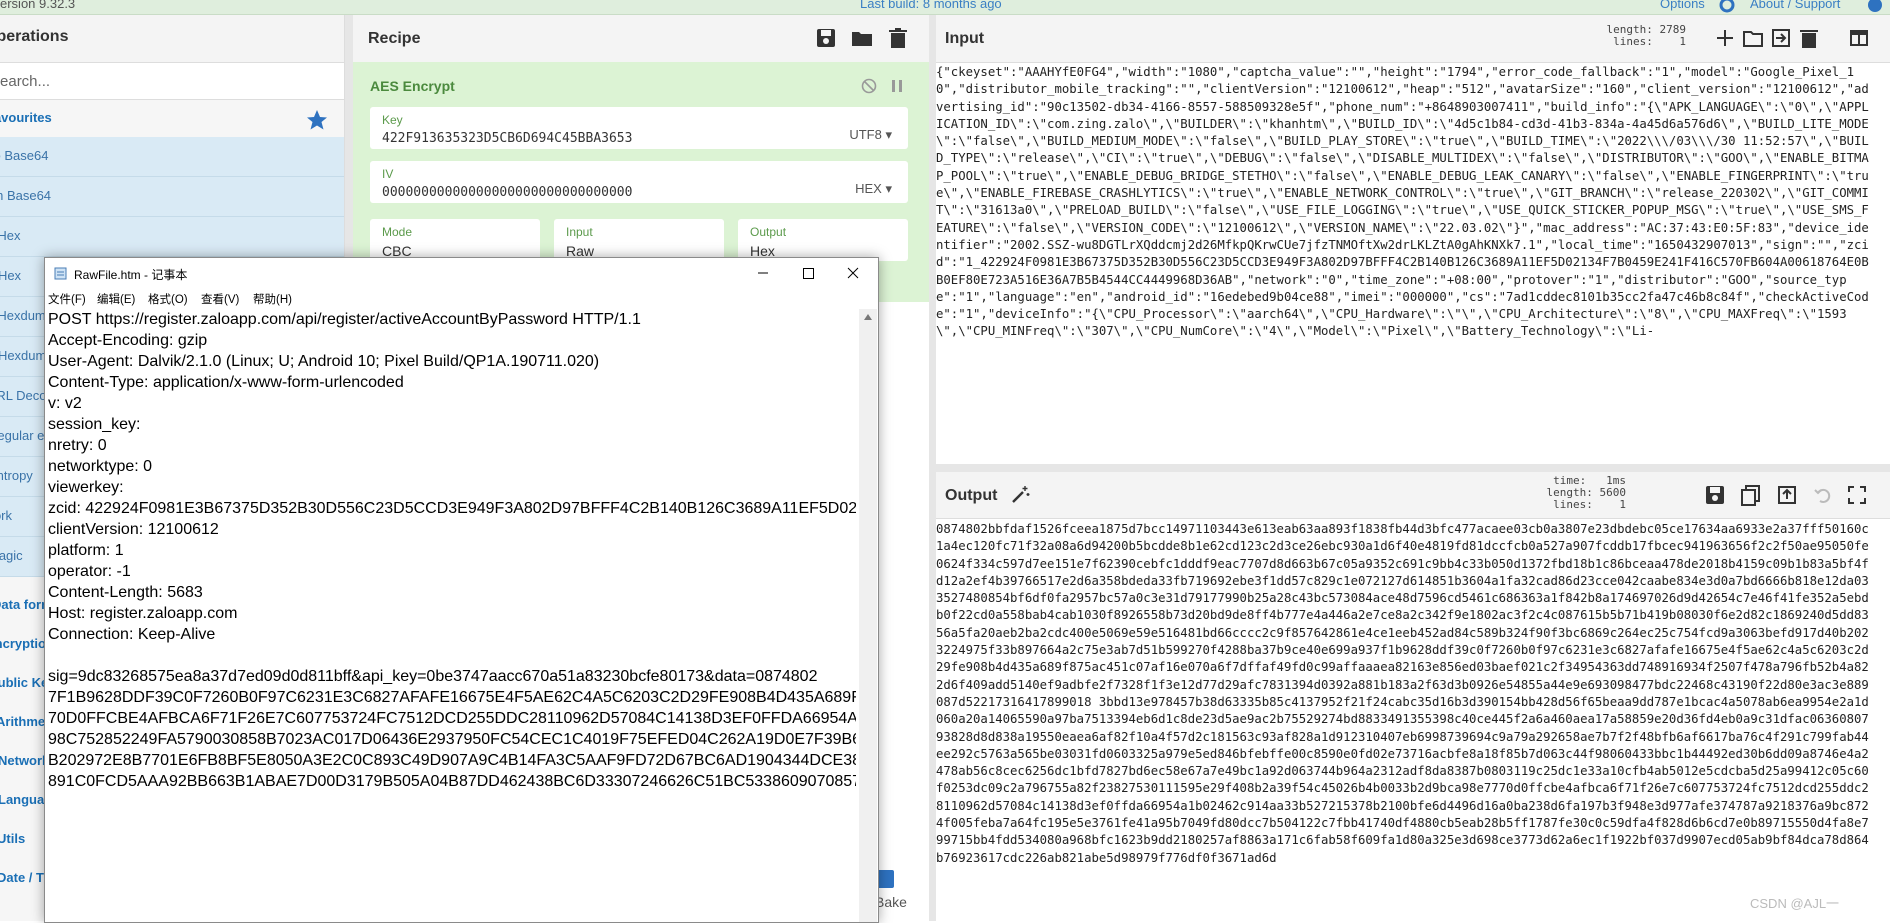 Image resolution: width=1890 pixels, height=923 pixels. Describe the element at coordinates (317, 120) in the screenshot. I see `star-icon` at that location.